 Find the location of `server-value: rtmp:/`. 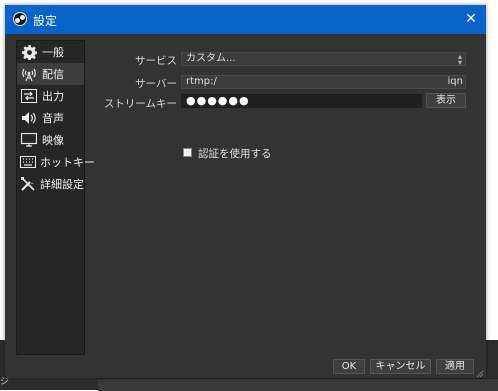

server-value: rtmp:/ is located at coordinates (201, 81).